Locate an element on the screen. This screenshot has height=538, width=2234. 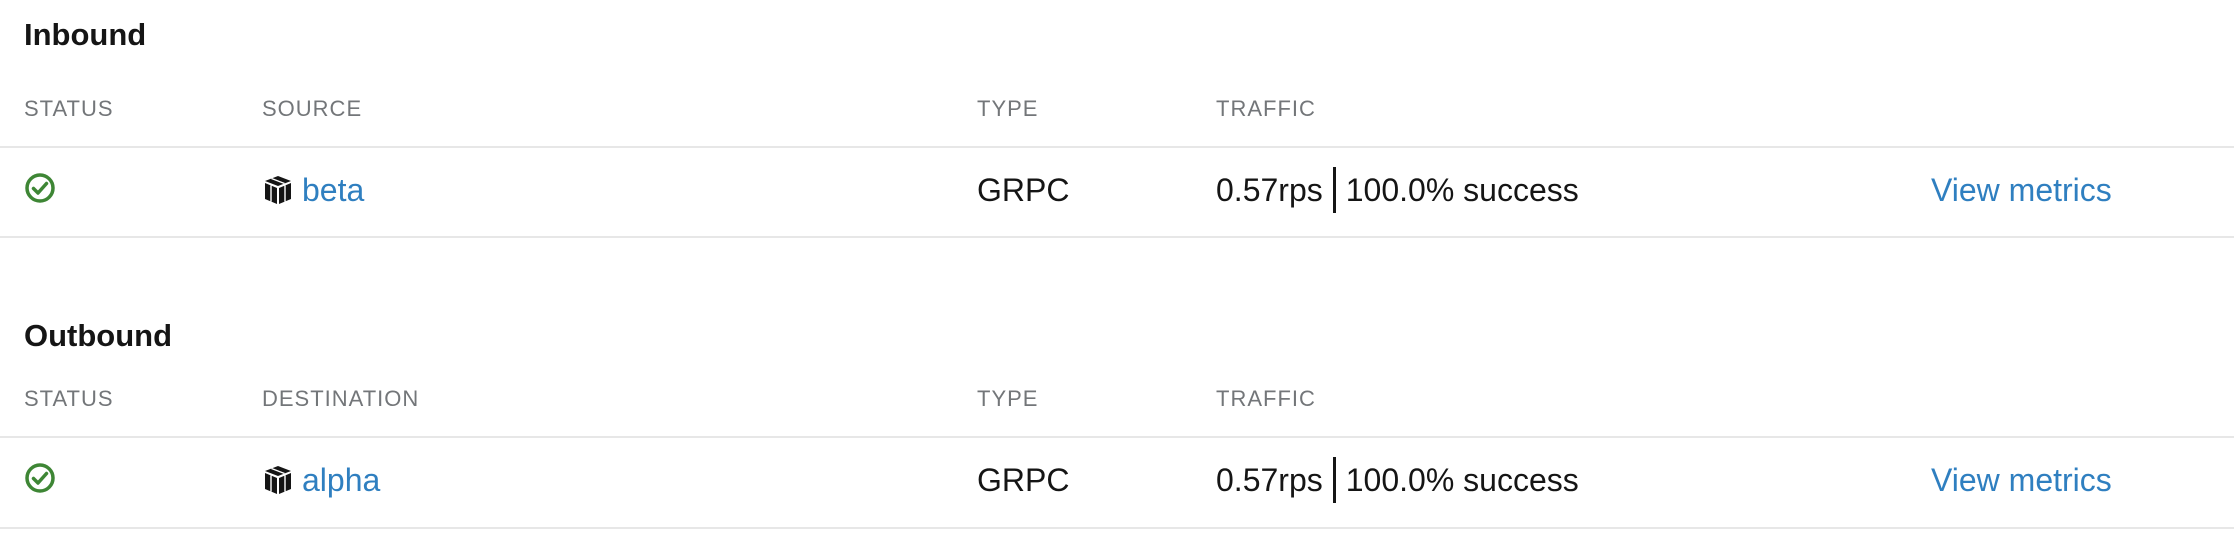
destination-name: alpha is located at coordinates (341, 480).